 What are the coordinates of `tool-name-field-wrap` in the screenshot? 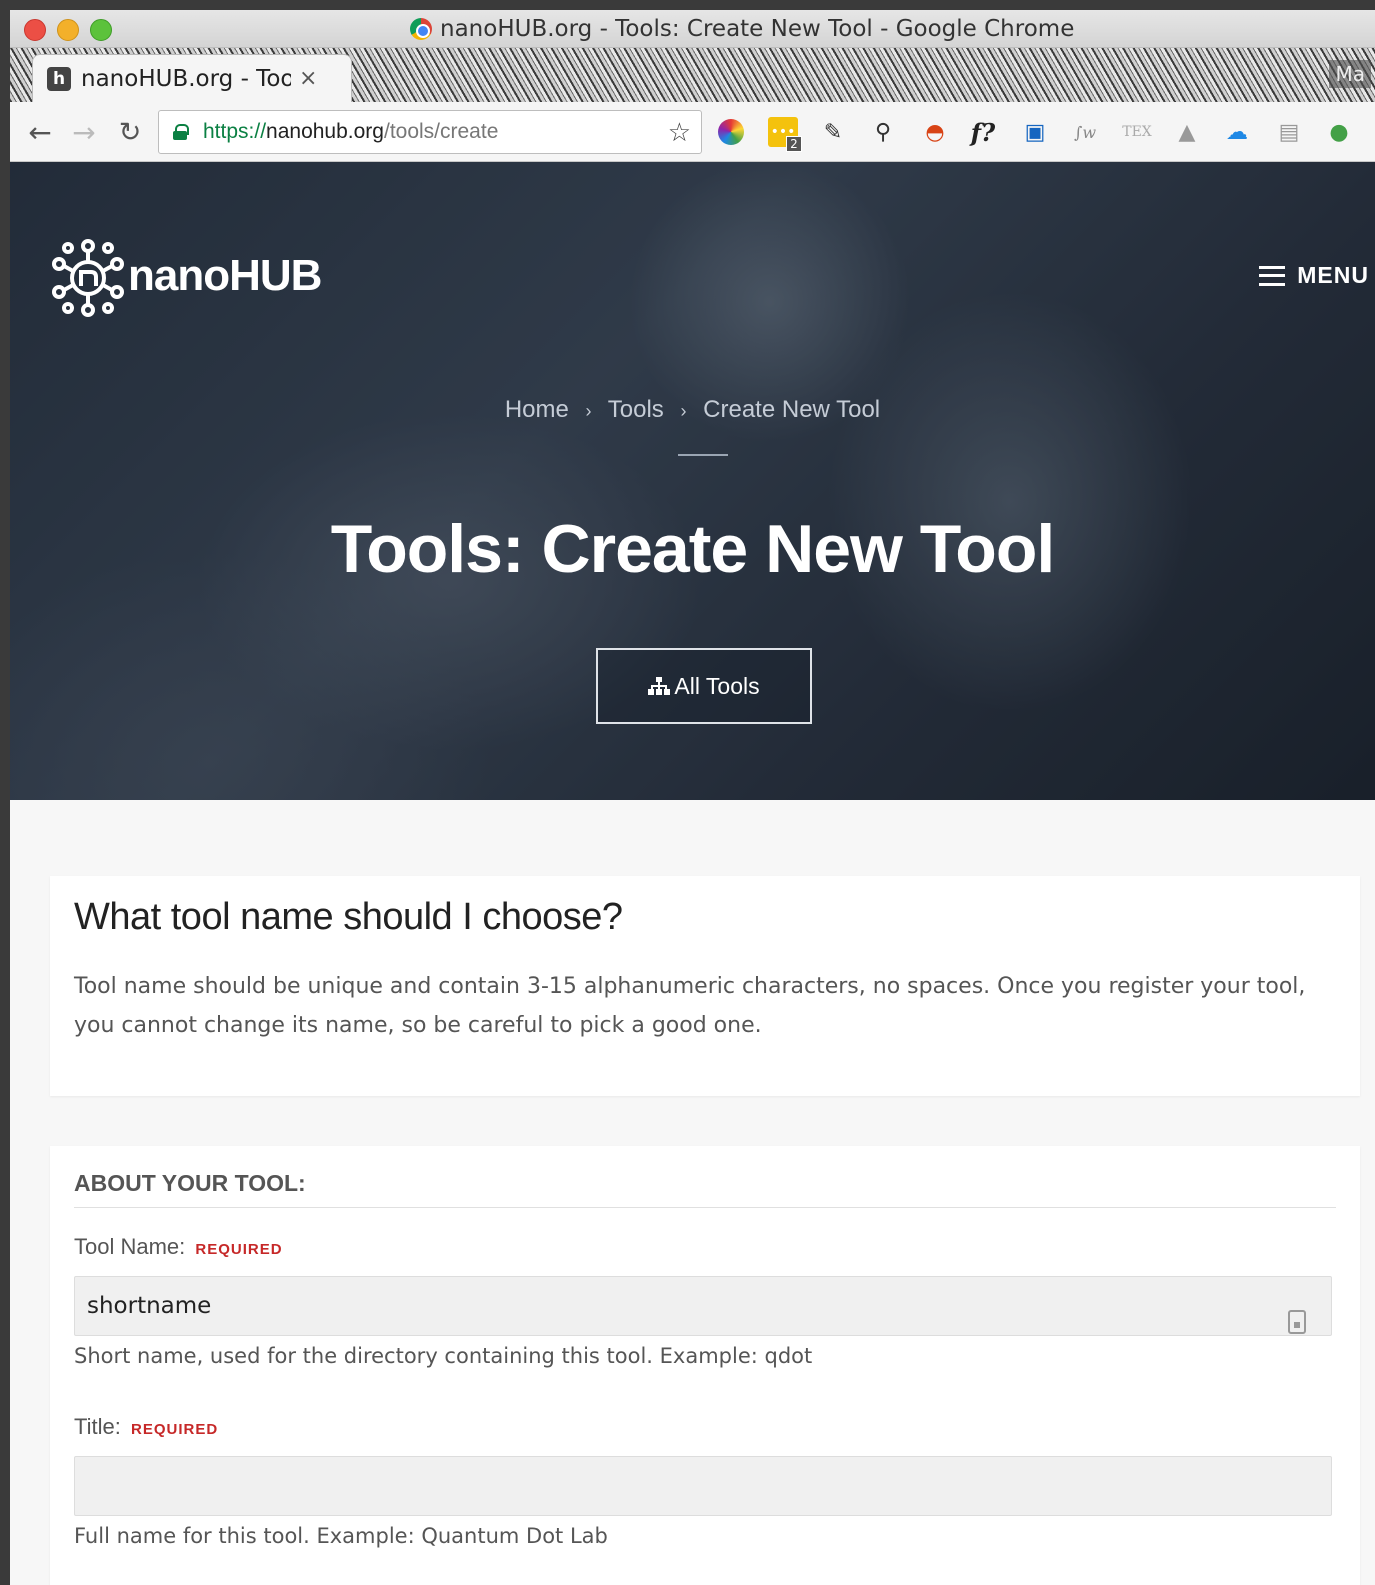 It's located at (705, 1306).